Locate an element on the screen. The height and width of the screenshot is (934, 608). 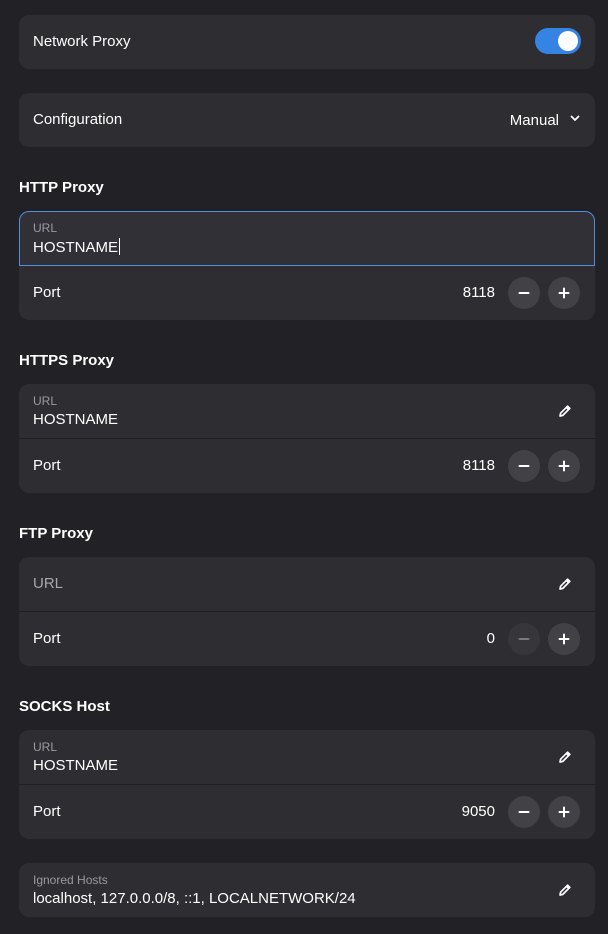
text-caret is located at coordinates (120, 246).